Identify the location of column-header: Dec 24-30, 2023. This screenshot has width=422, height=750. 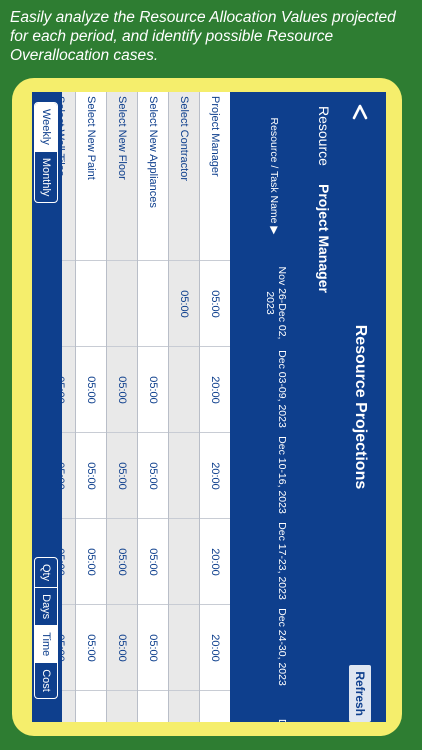
(282, 647).